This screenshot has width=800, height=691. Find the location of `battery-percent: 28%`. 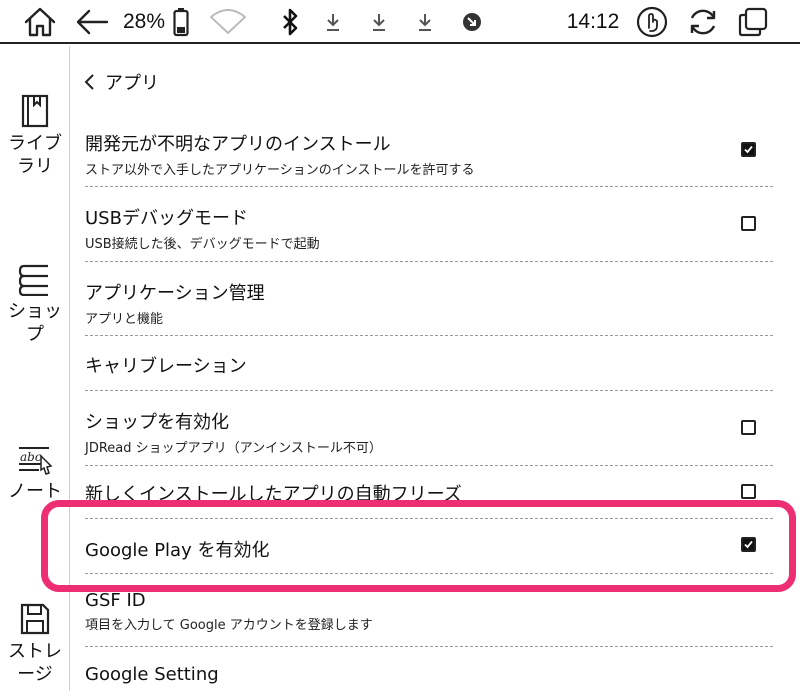

battery-percent: 28% is located at coordinates (144, 21).